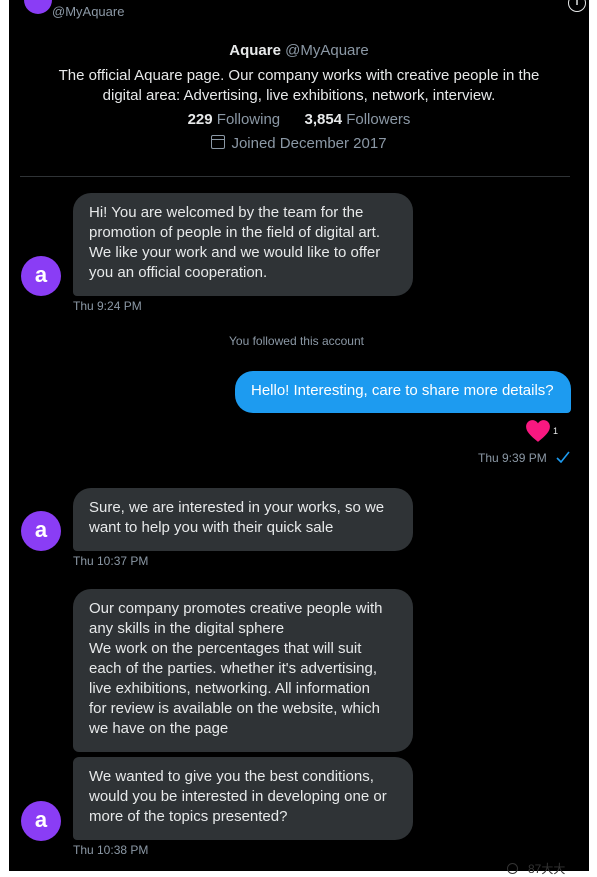  What do you see at coordinates (327, 50) in the screenshot?
I see `profile-handle: @MyAquare` at bounding box center [327, 50].